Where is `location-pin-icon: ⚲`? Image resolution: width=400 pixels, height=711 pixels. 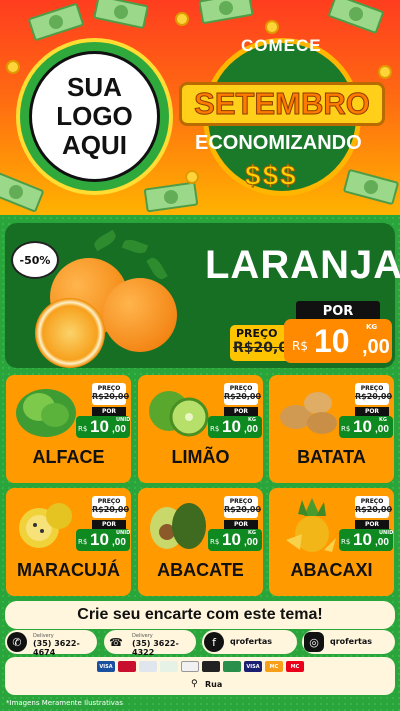
location-pin-icon: ⚲ is located at coordinates (194, 684).